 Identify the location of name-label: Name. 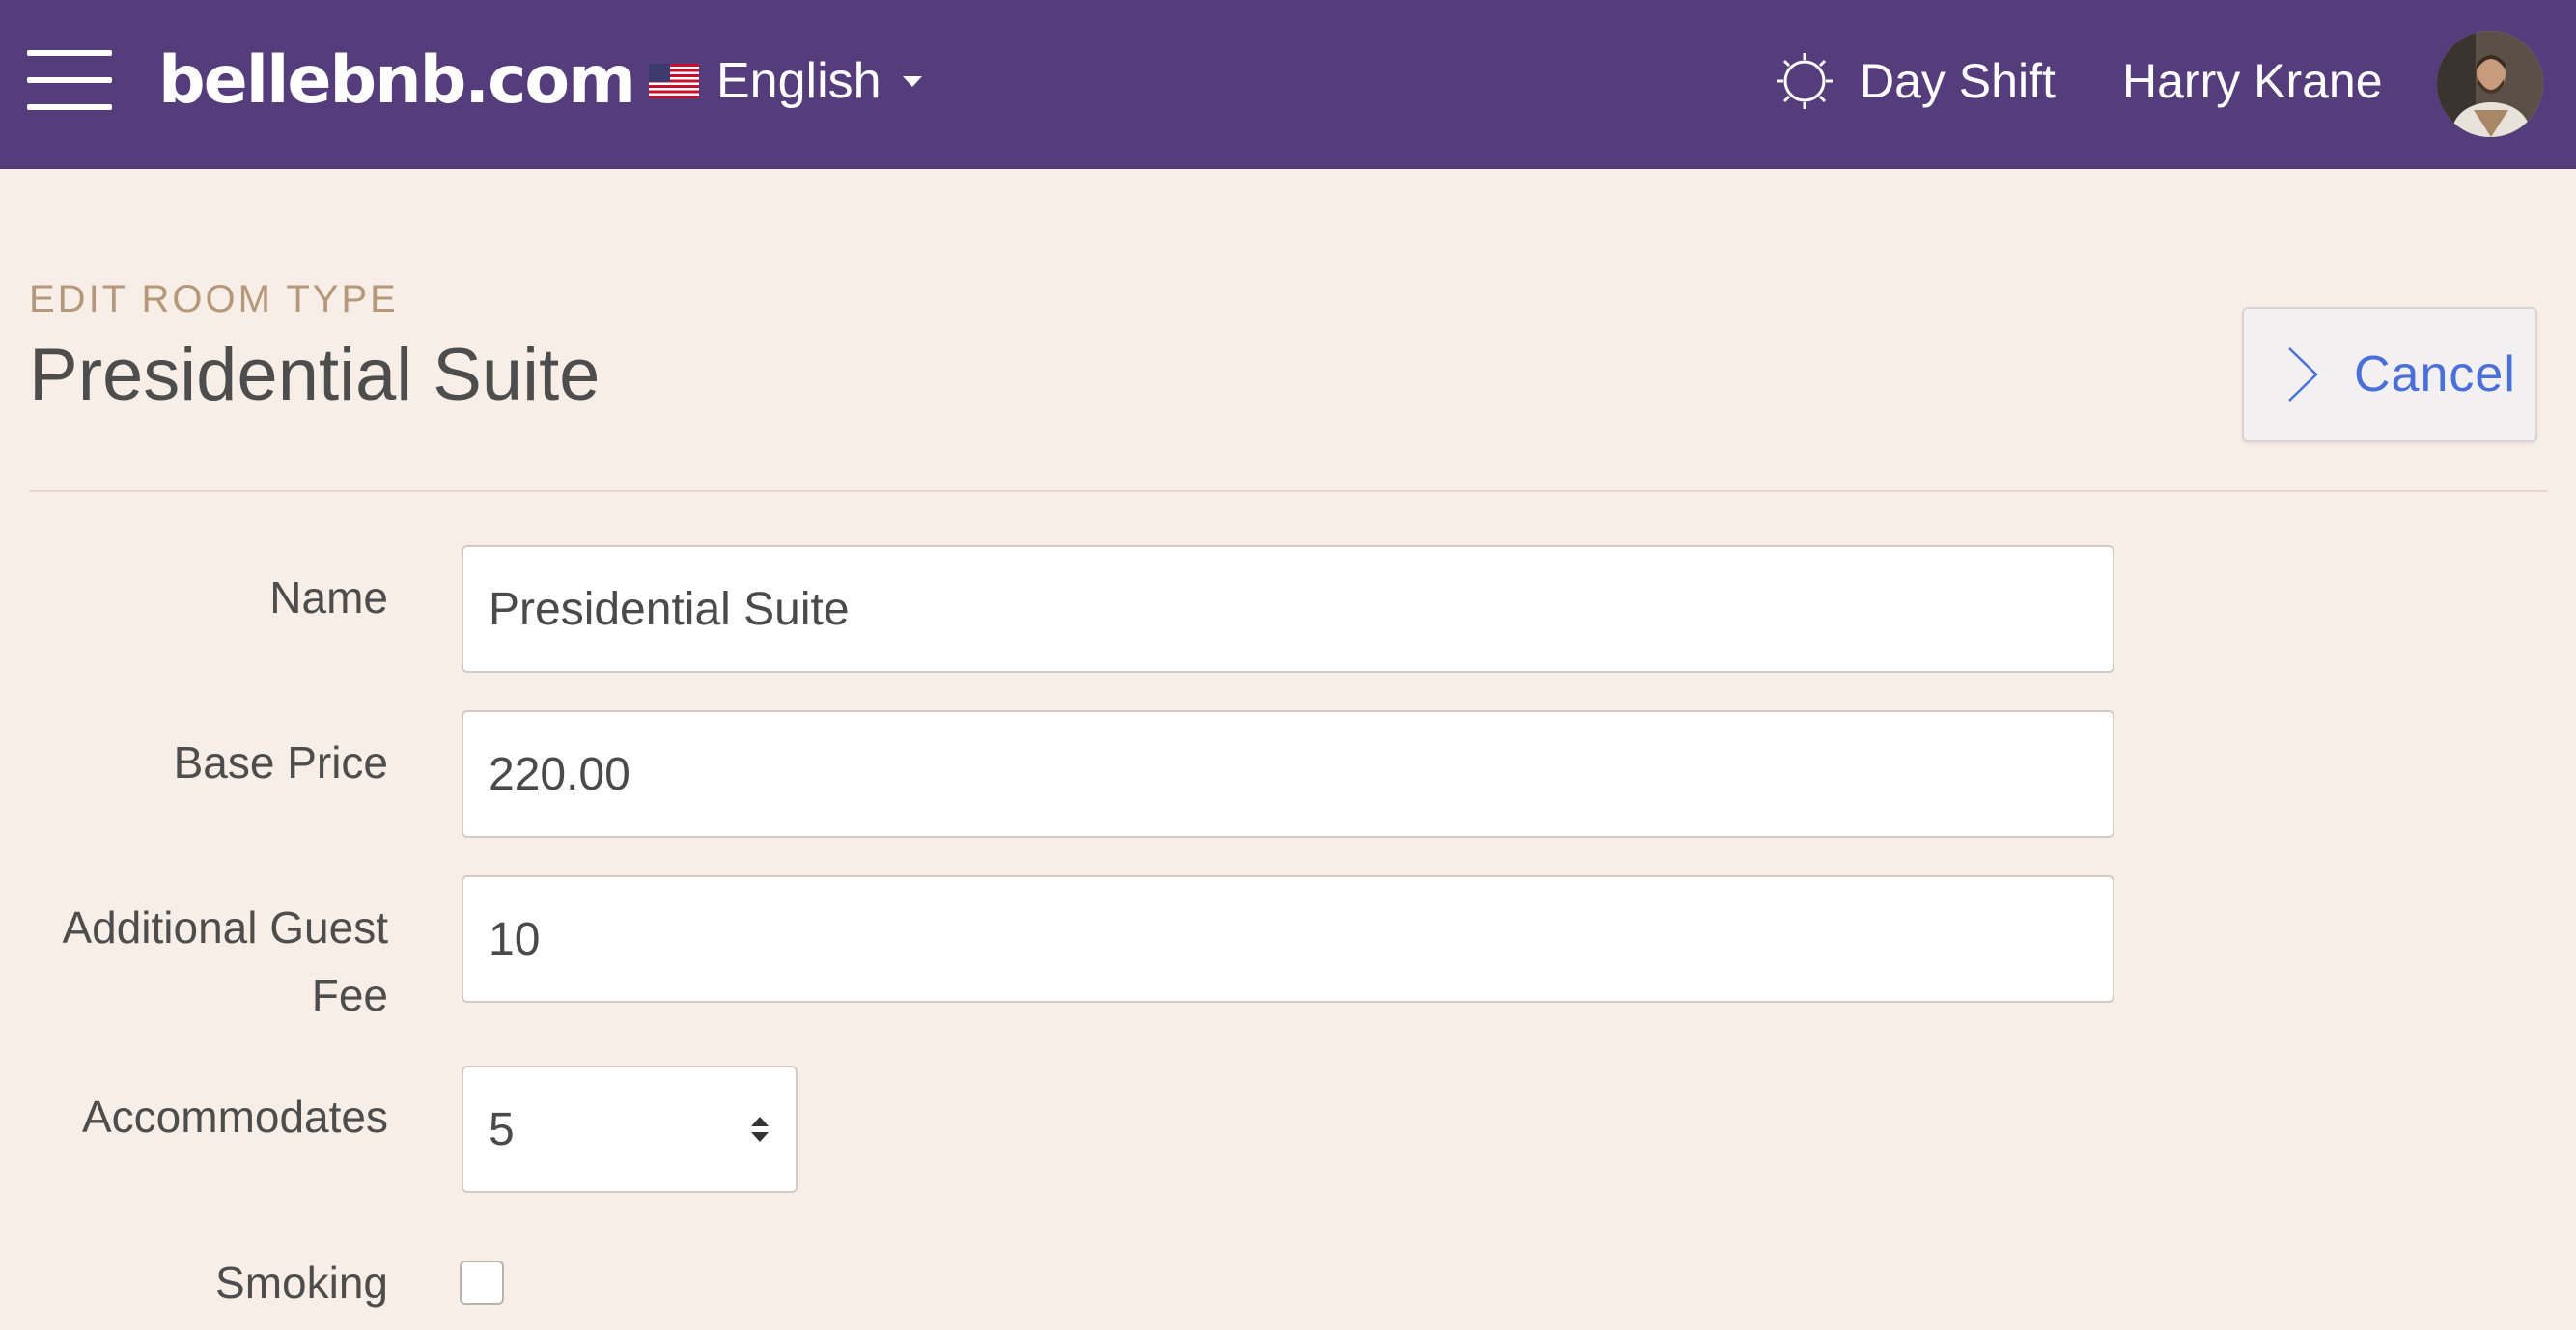
(329, 597).